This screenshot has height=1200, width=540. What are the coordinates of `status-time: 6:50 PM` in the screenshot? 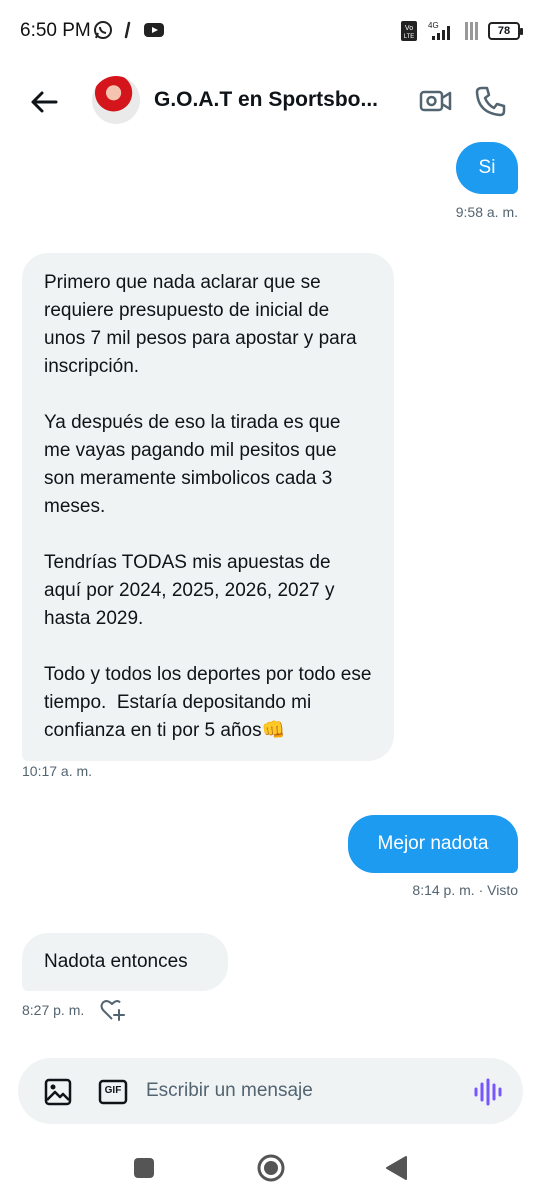 It's located at (55, 30).